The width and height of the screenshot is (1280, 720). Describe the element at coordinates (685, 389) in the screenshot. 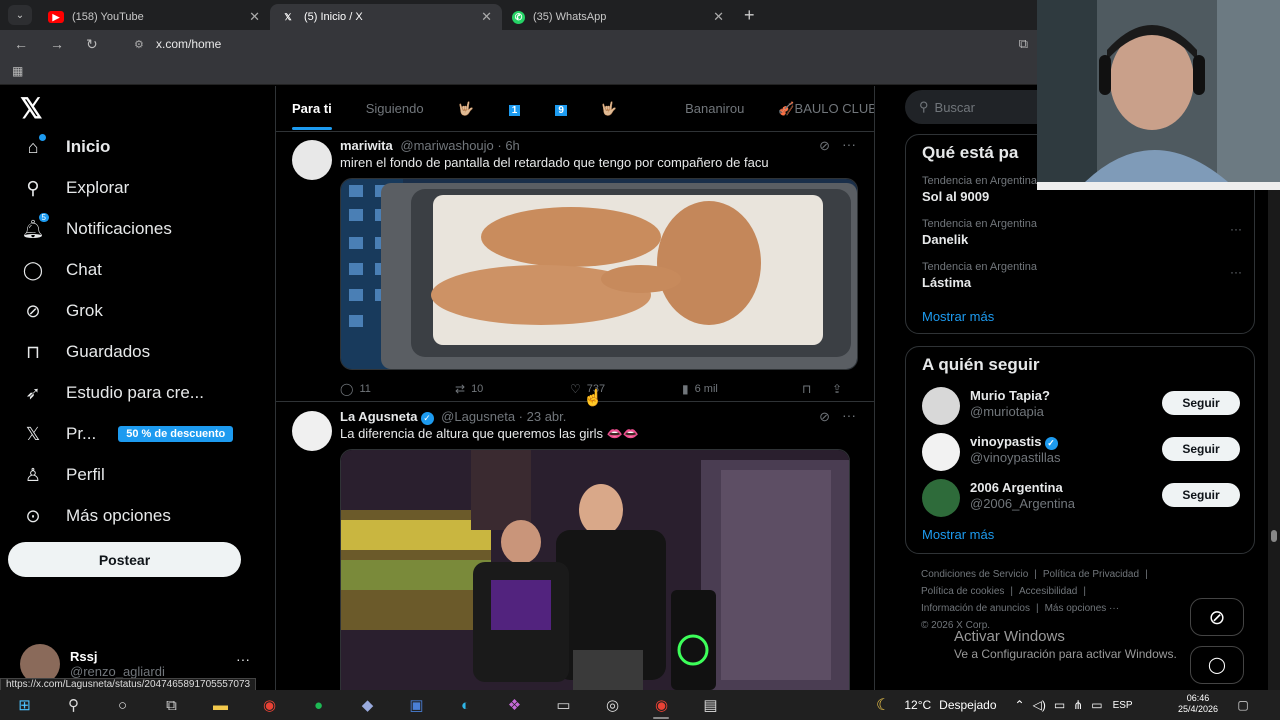

I see `views-icon: ▮` at that location.